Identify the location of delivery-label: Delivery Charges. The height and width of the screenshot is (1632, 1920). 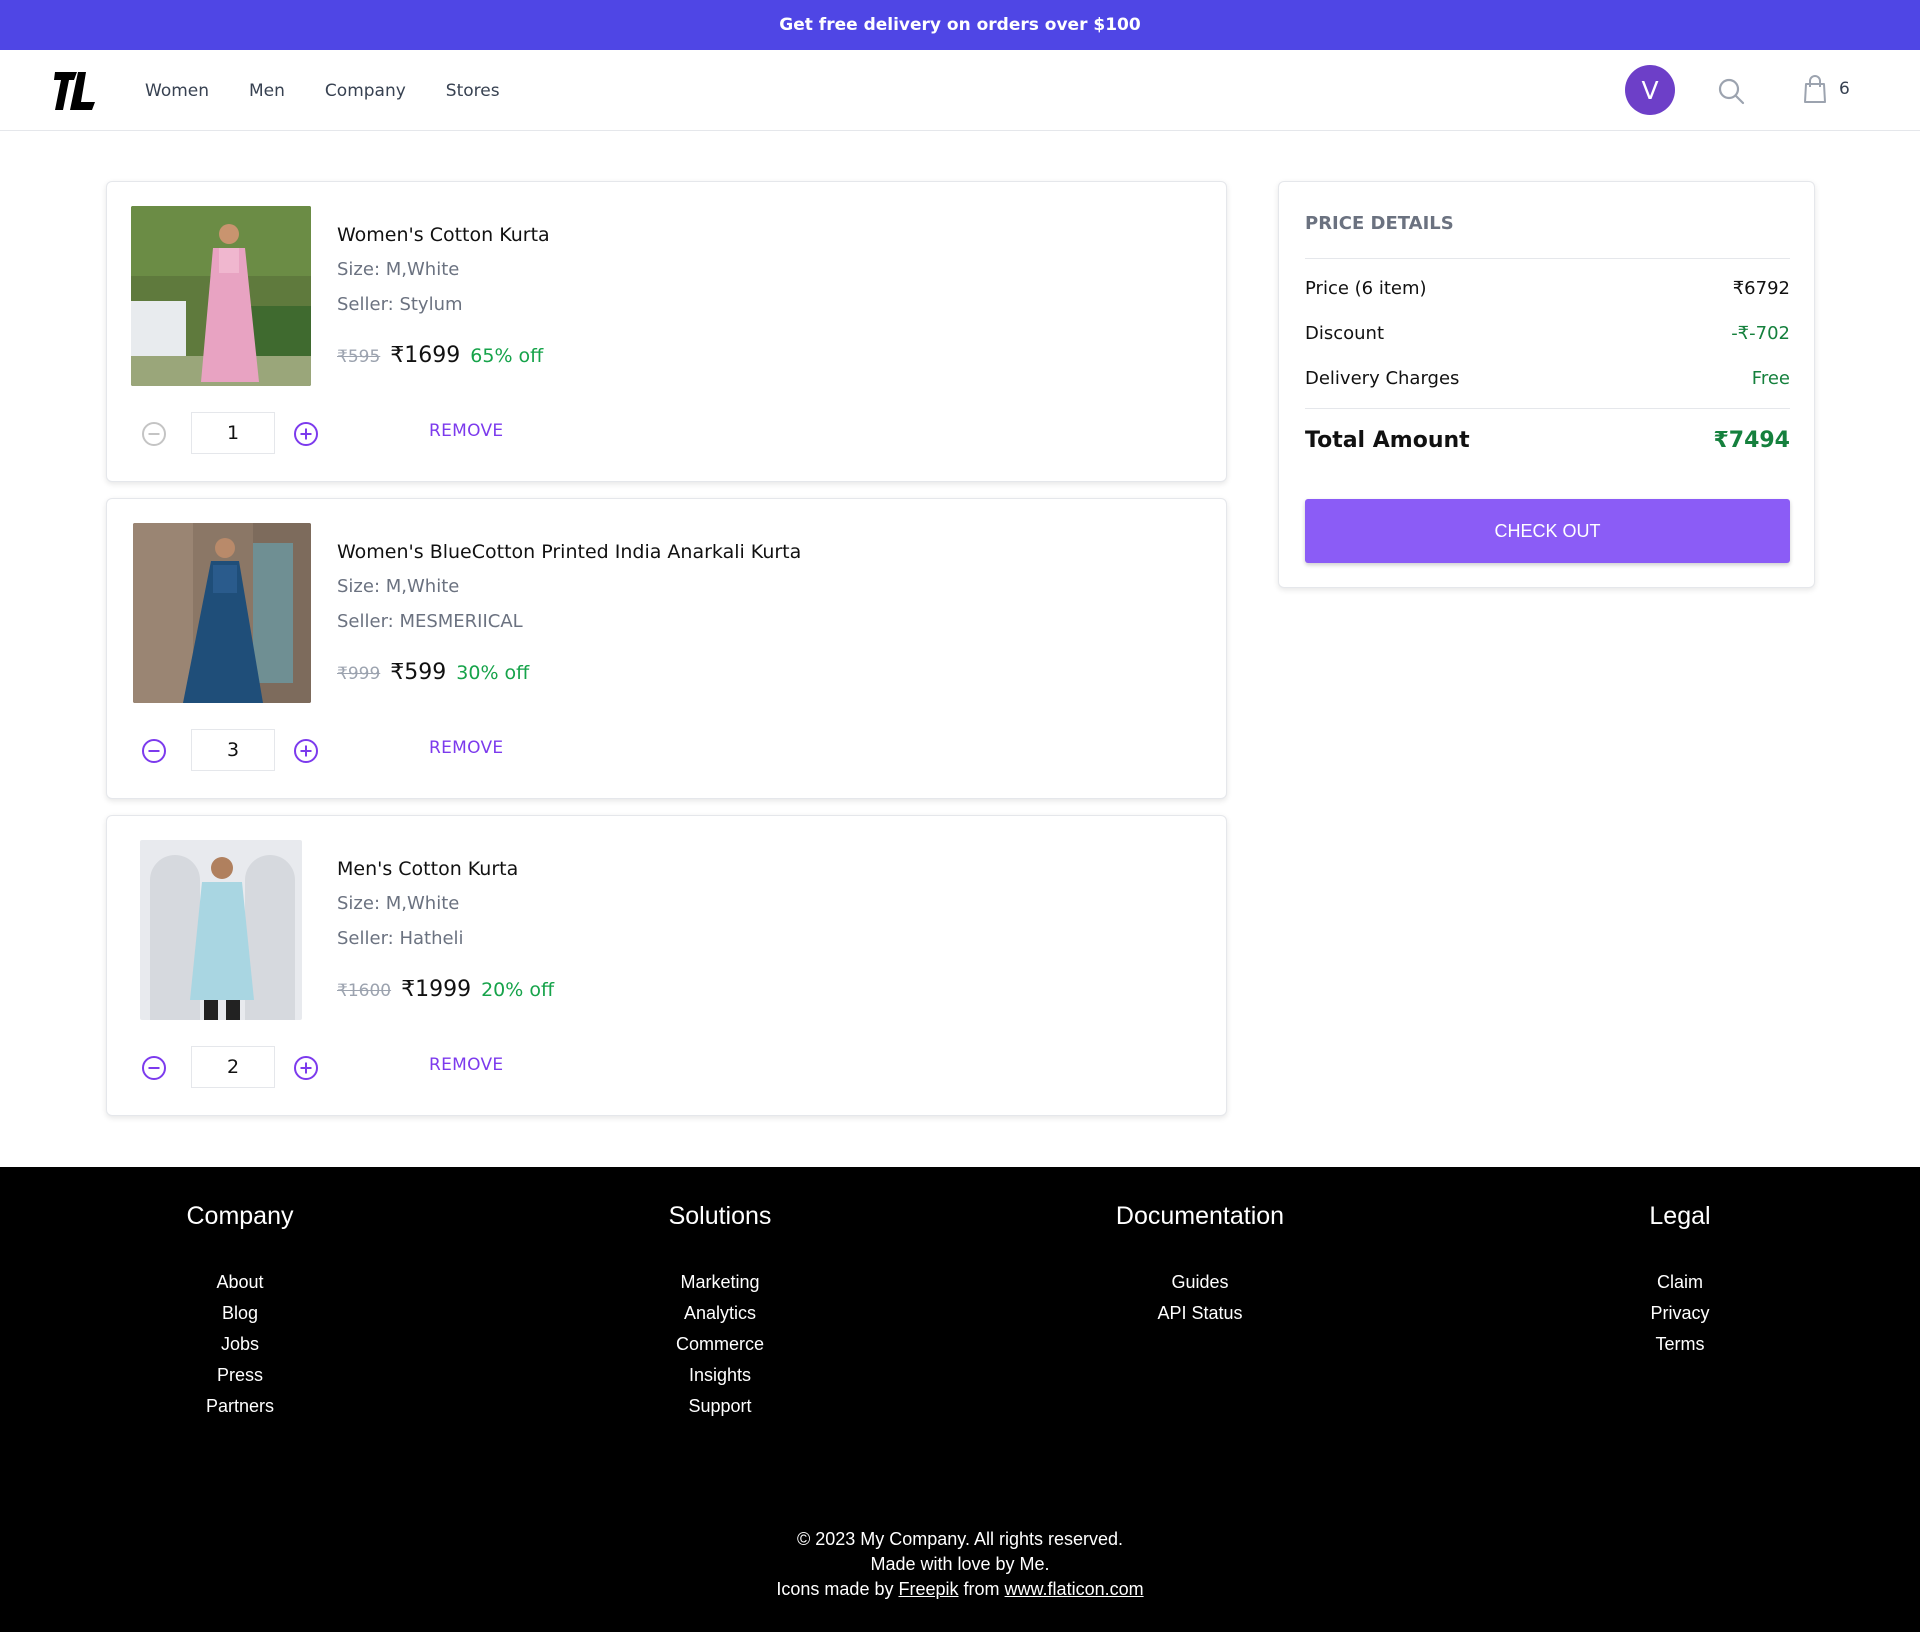
(1382, 378).